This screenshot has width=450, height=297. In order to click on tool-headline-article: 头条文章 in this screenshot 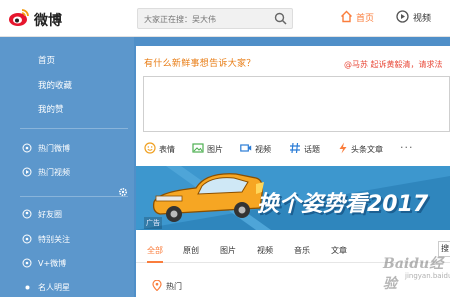, I will do `click(367, 149)`.